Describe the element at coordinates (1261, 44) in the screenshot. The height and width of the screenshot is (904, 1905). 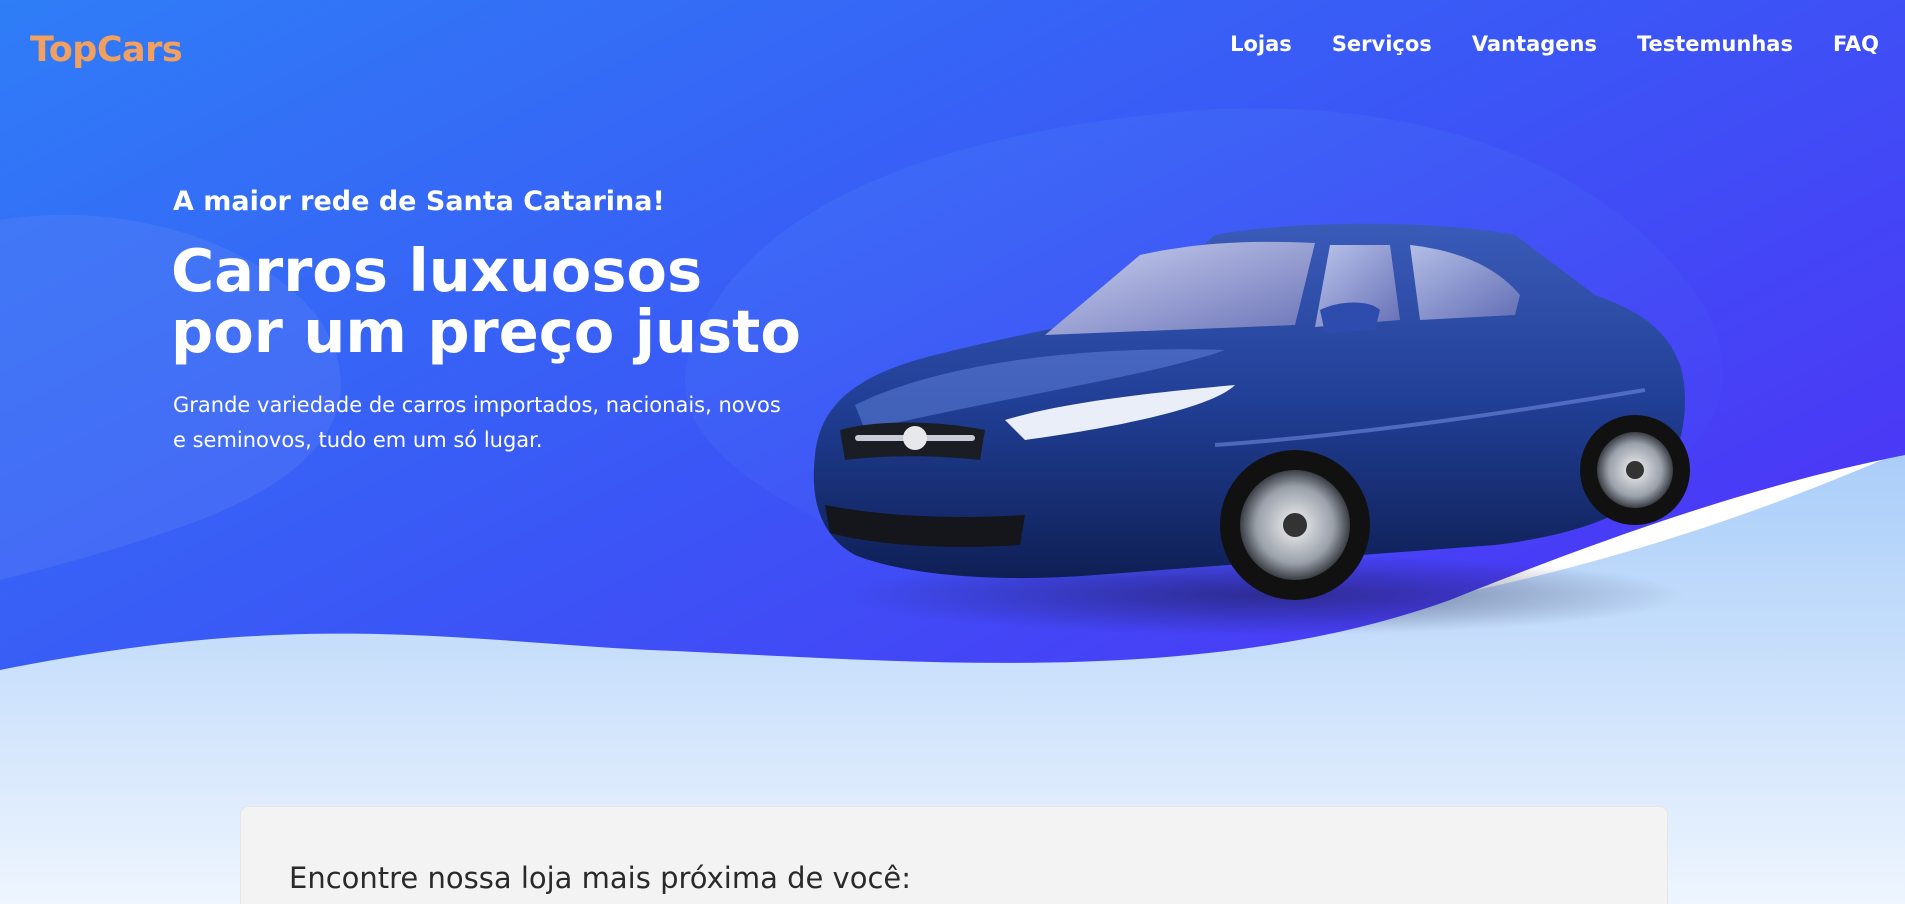
I see `nav-item-lojas: Lojas` at that location.